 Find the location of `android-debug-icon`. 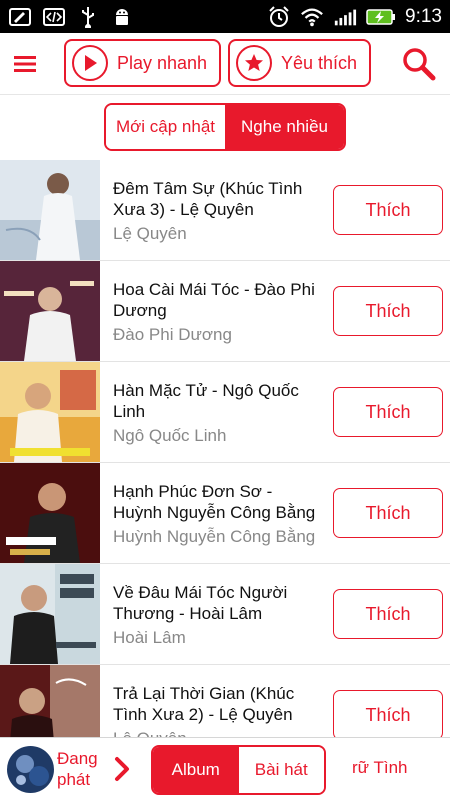

android-debug-icon is located at coordinates (122, 17).